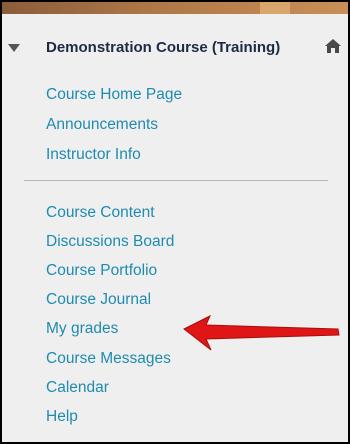  What do you see at coordinates (77, 388) in the screenshot?
I see `menu-item-calendar: Calendar` at bounding box center [77, 388].